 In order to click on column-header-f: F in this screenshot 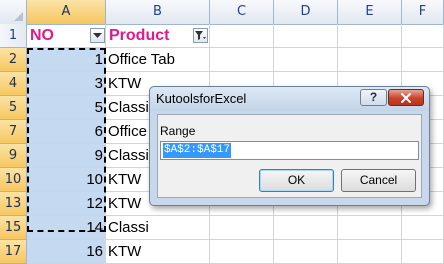, I will do `click(423, 12)`.